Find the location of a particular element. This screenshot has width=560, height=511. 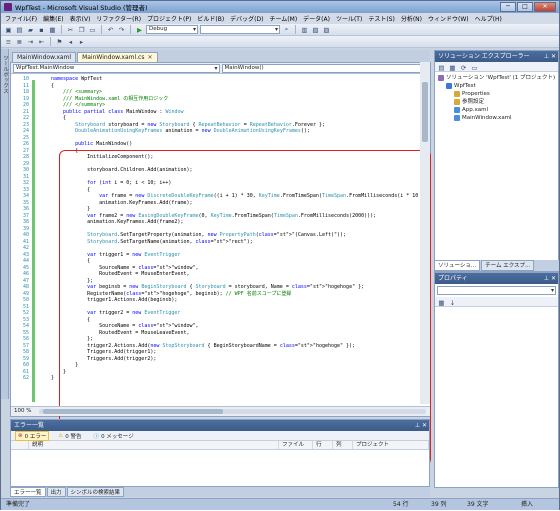

new-project-icon: ▣ is located at coordinates (8, 29).